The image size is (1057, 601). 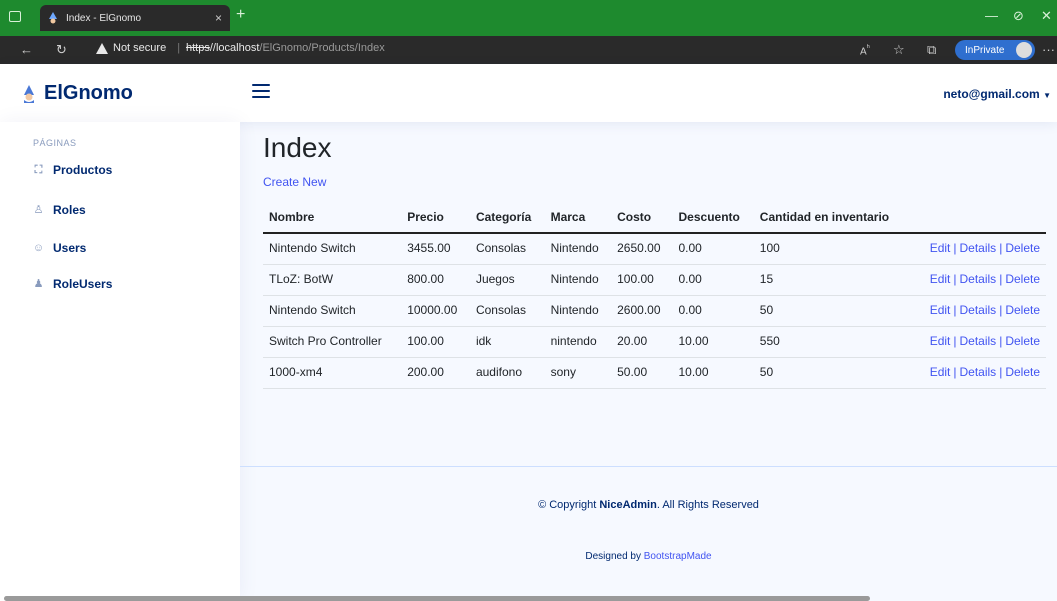 I want to click on footer-divider, so click(x=648, y=466).